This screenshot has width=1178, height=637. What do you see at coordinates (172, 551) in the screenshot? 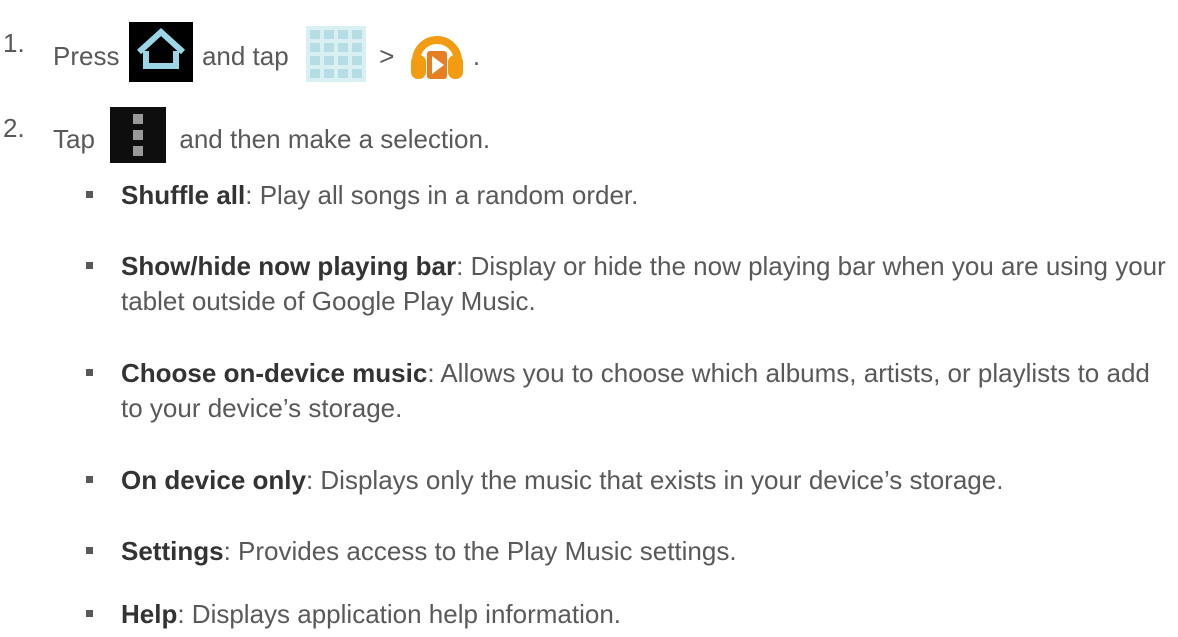
I see `option-term: Settings` at bounding box center [172, 551].